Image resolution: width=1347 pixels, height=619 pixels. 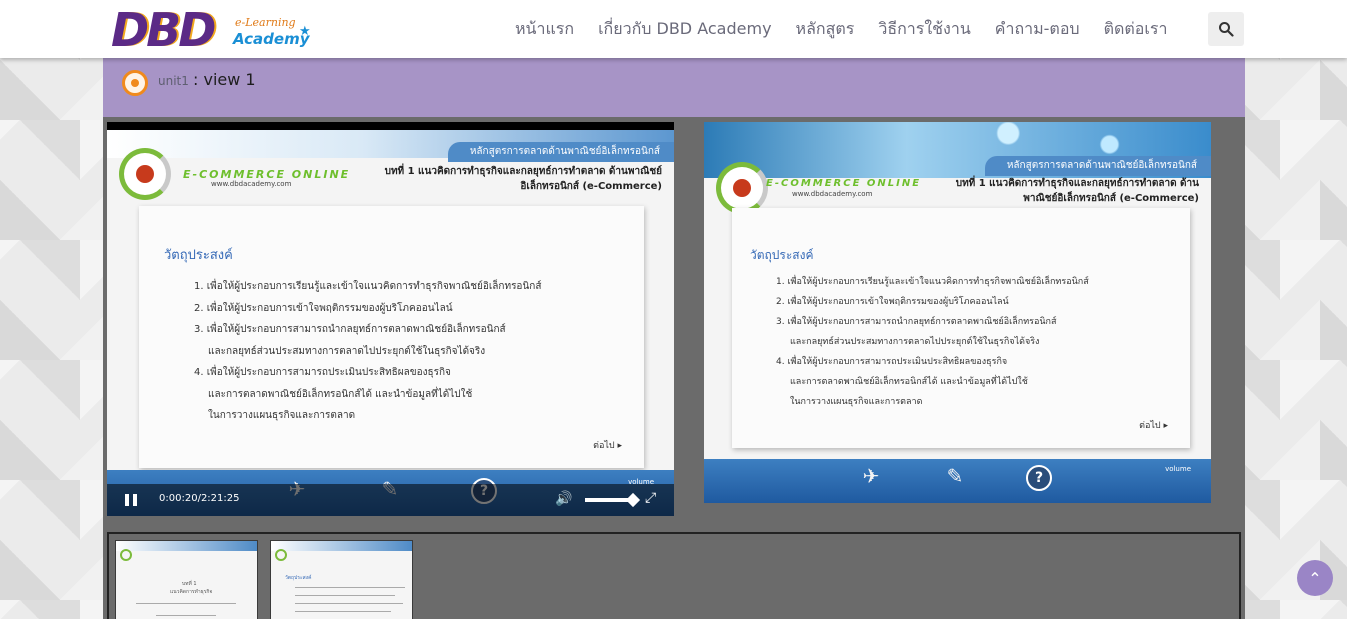 What do you see at coordinates (825, 29) in the screenshot?
I see `nav-courses: หลักสูตร` at bounding box center [825, 29].